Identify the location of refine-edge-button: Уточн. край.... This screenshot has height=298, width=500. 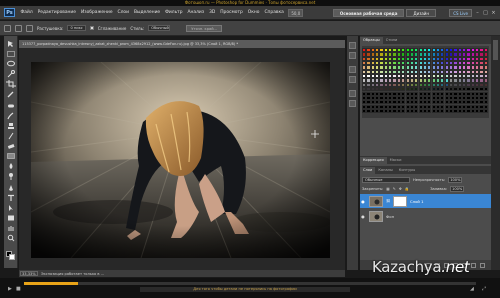
(204, 28).